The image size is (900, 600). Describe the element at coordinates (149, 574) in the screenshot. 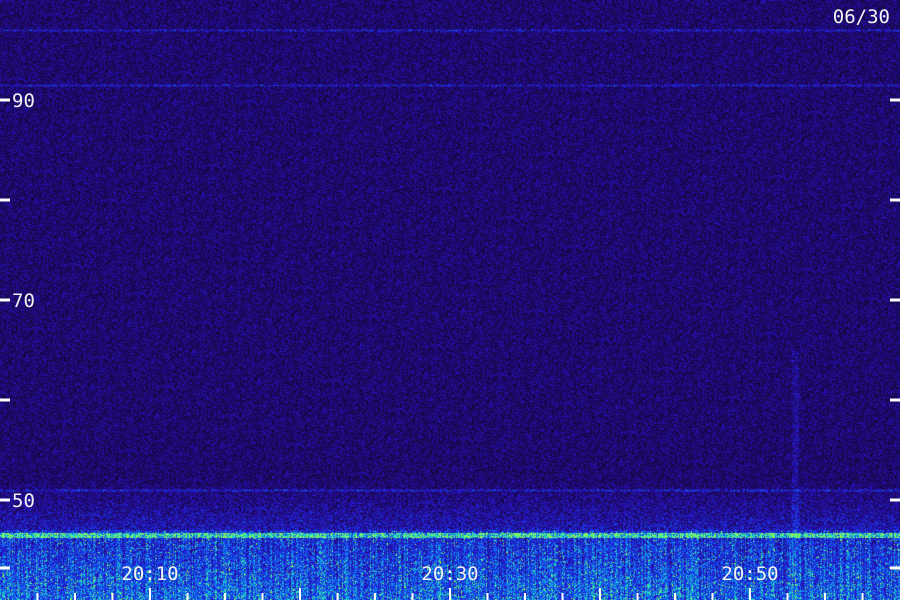

I see `x-tick-label: 20:10` at that location.